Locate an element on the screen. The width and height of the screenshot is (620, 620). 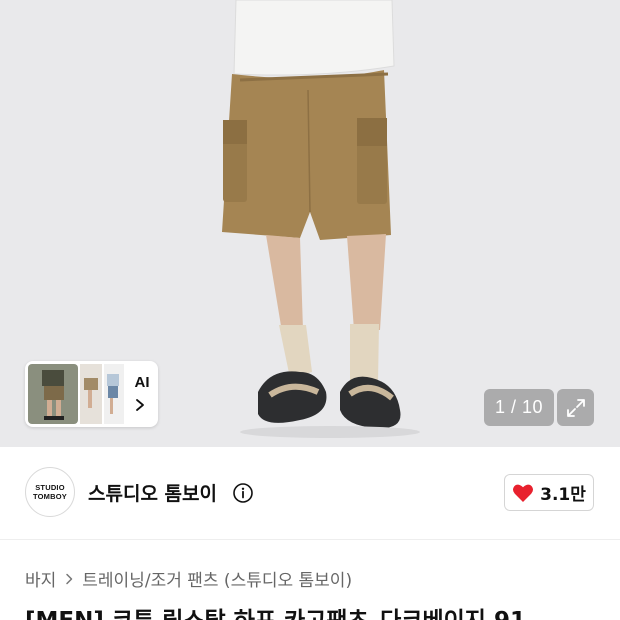
brand-row: STUDIO TOMBOY 스튜디오 톰보이 3.1만 is located at coordinates (310, 493).